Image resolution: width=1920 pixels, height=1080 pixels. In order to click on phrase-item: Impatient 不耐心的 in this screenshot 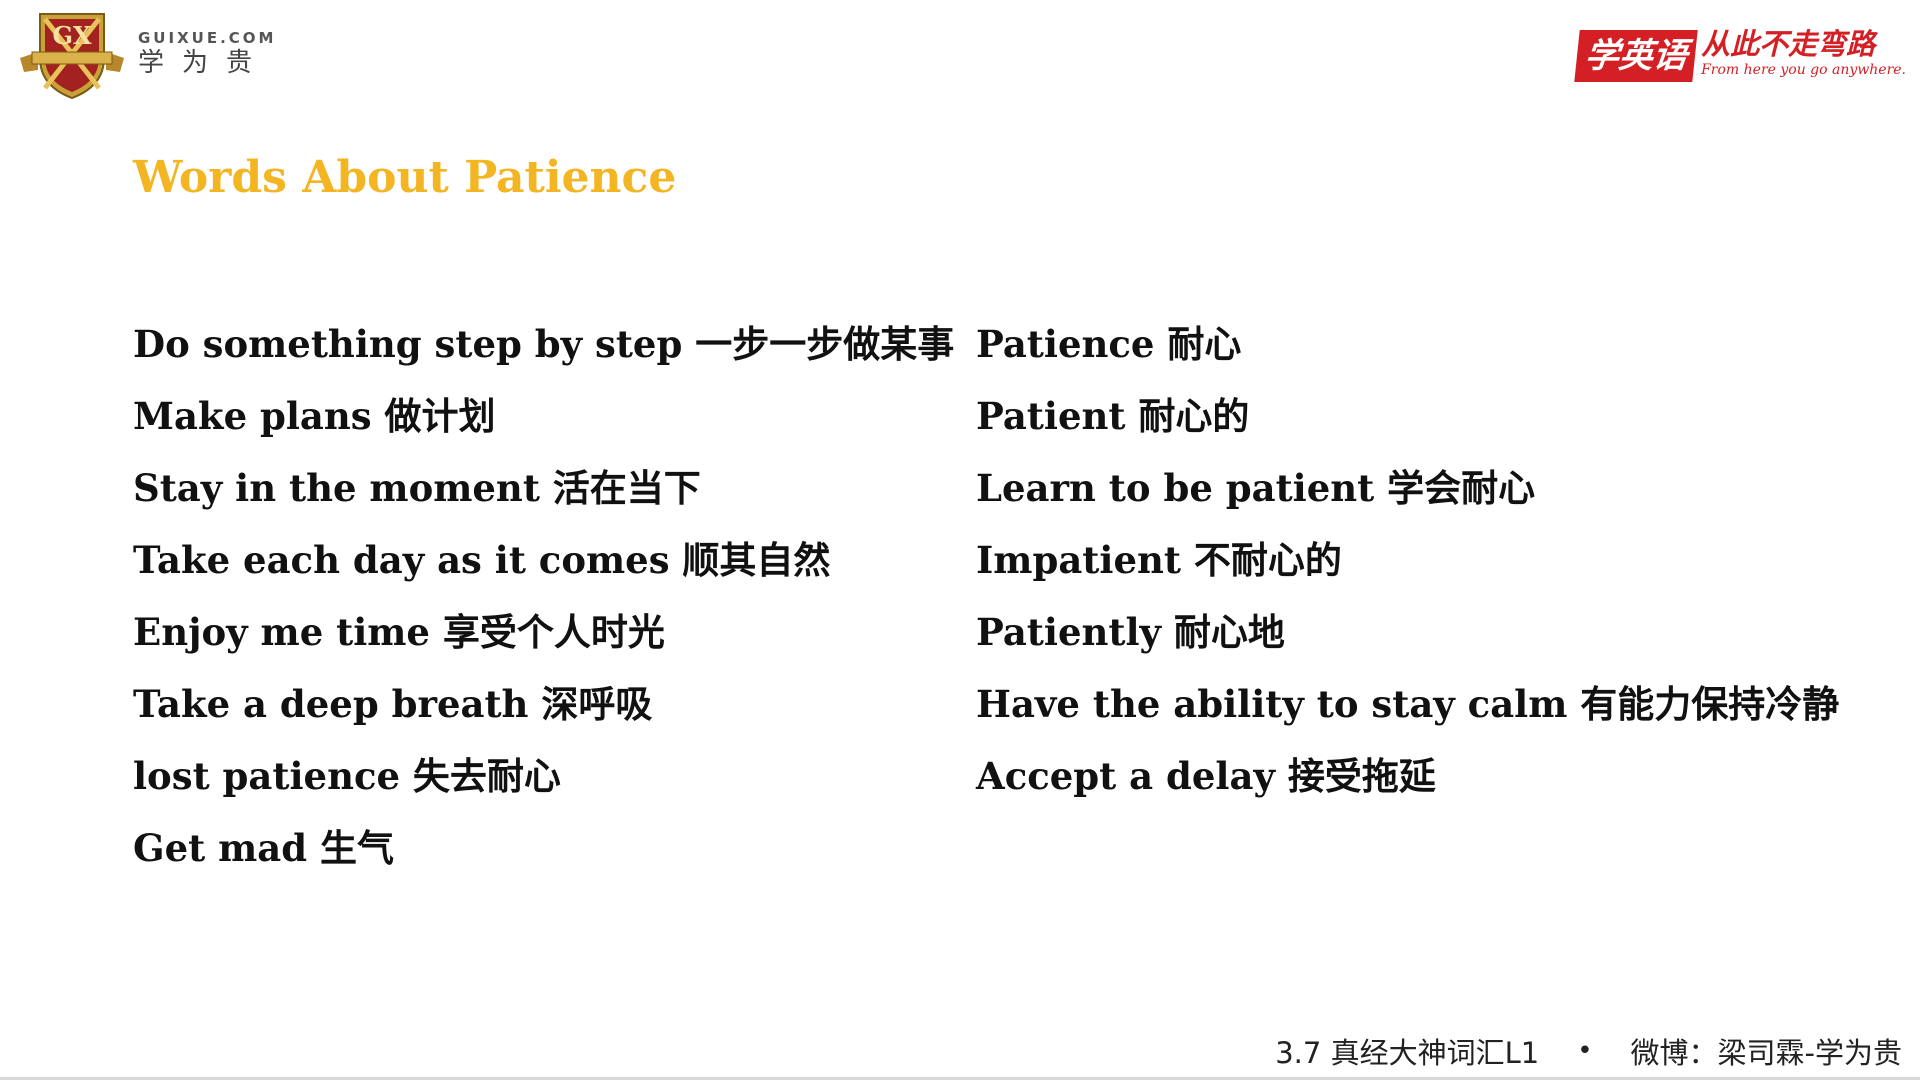, I will do `click(1159, 560)`.